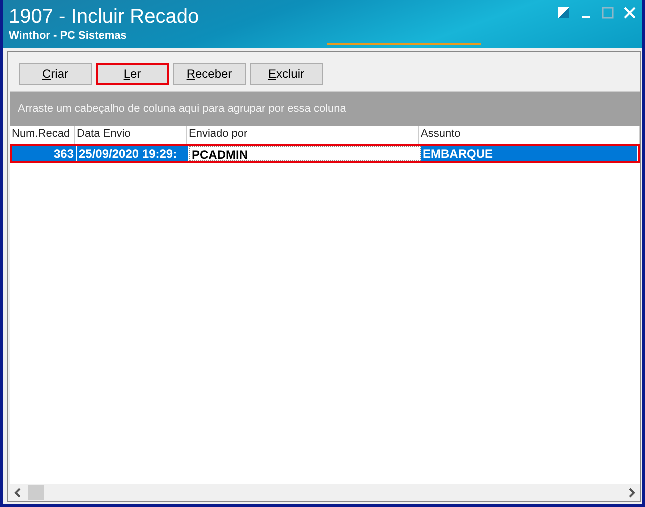 The image size is (645, 507). What do you see at coordinates (36, 492) in the screenshot?
I see `scrollbar-thumb` at bounding box center [36, 492].